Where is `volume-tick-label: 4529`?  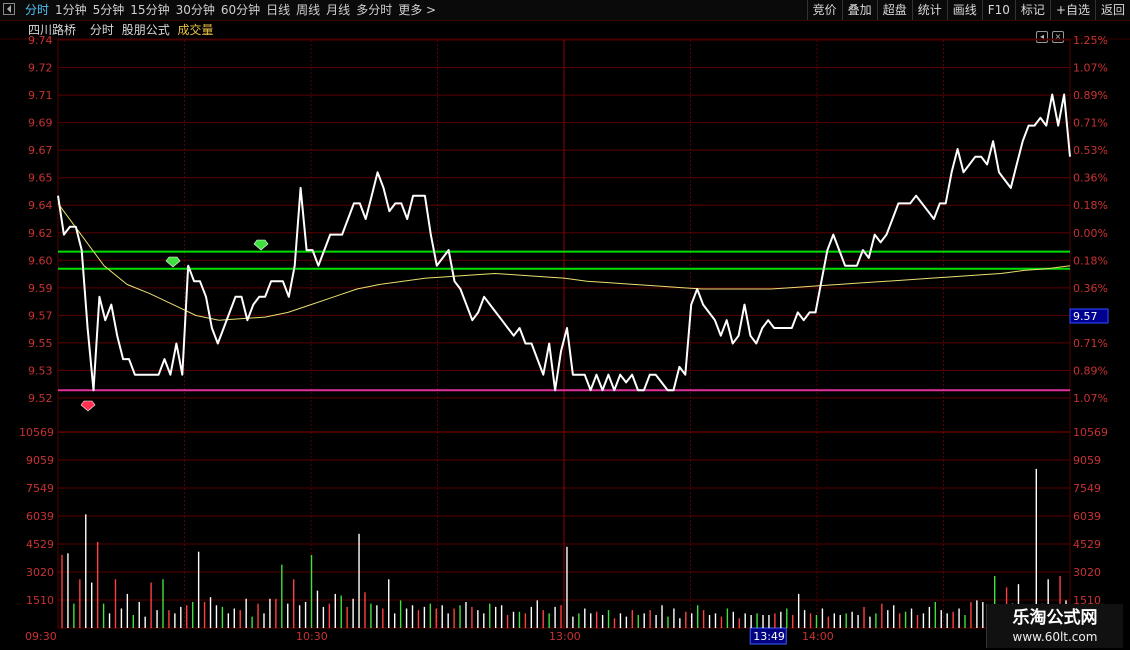
volume-tick-label: 4529 is located at coordinates (40, 544).